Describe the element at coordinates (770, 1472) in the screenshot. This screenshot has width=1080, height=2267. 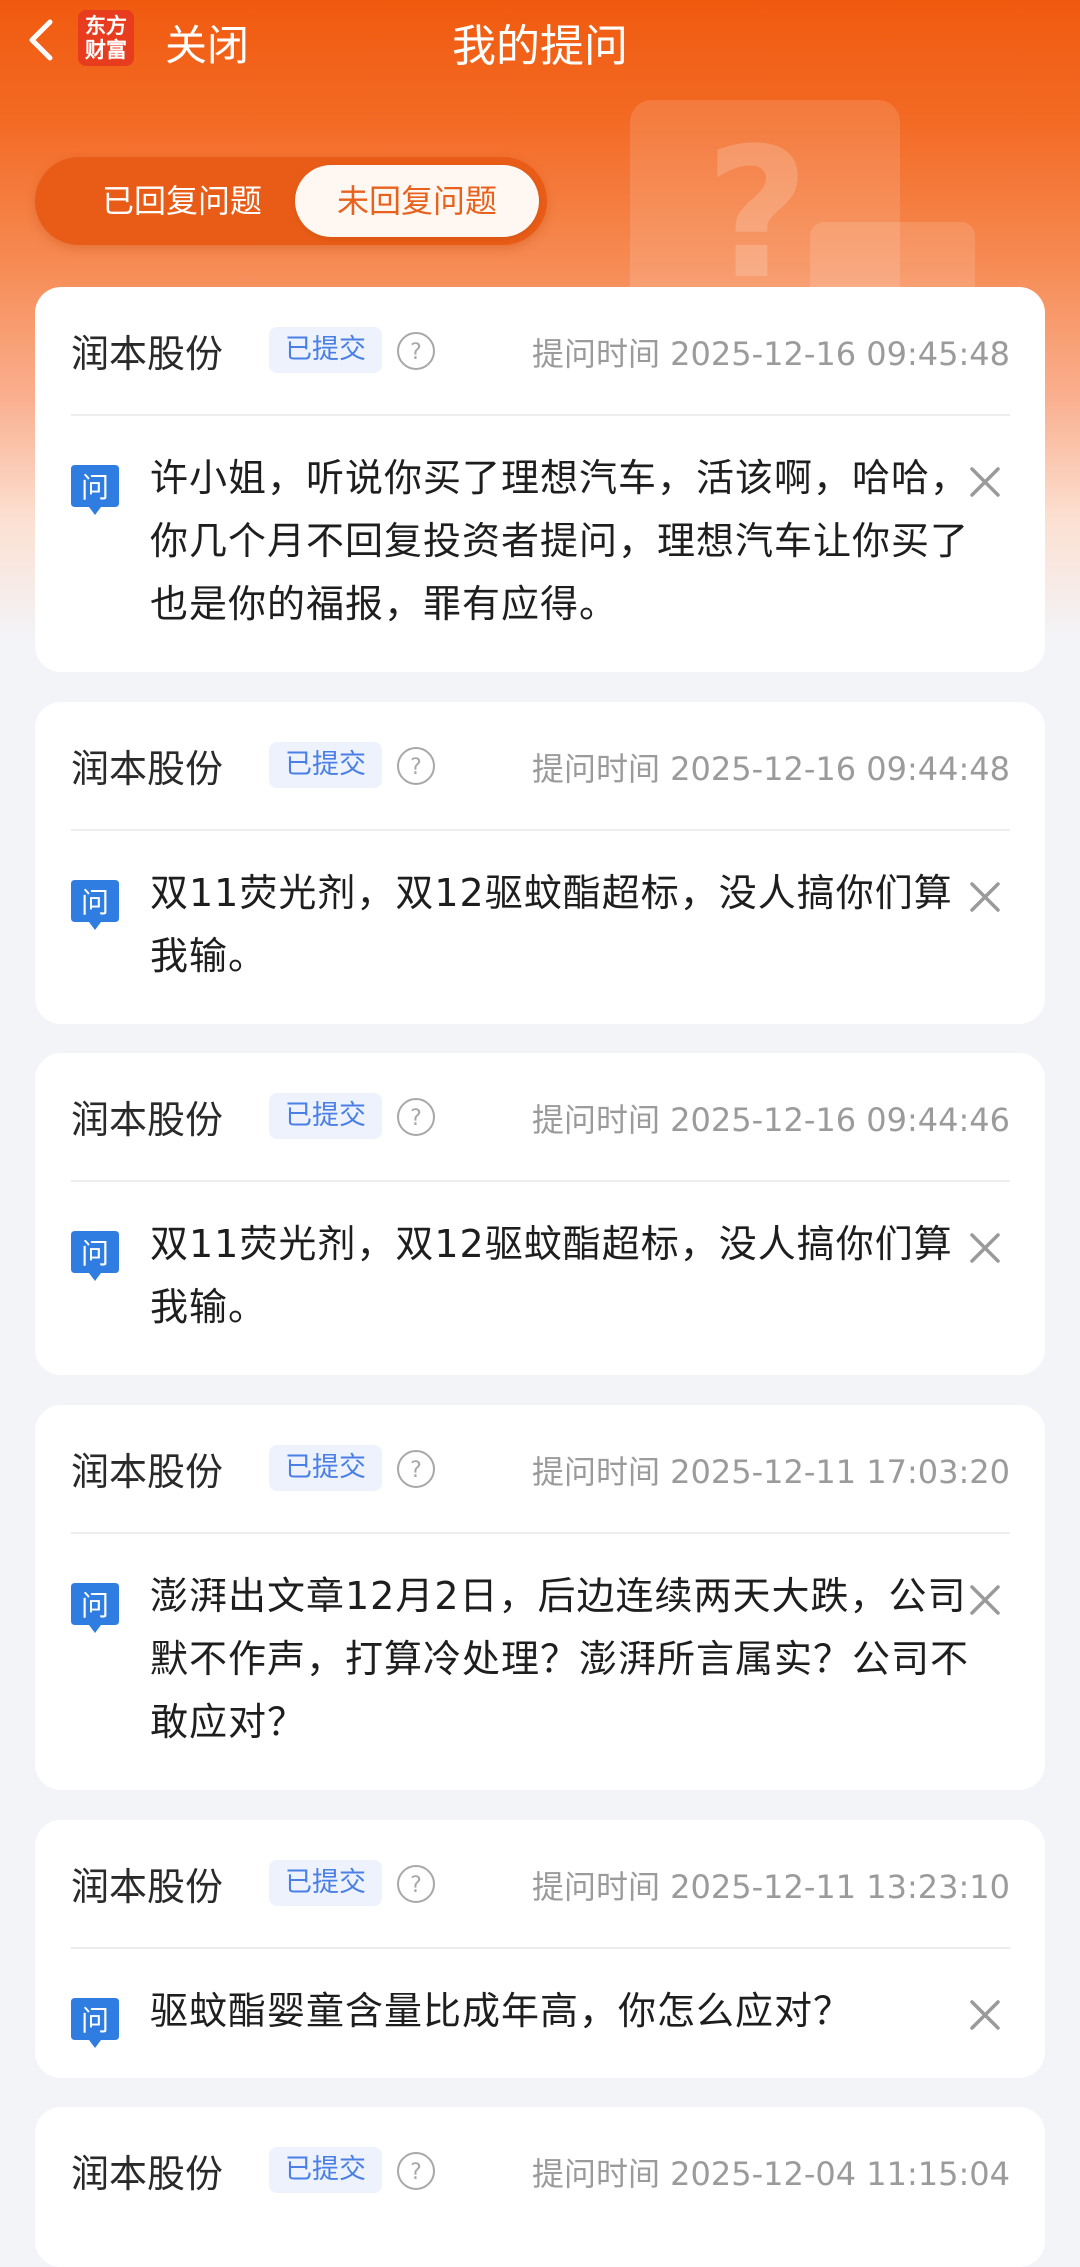
I see `question-time: 提问时间 2025-12-11 17:03:20` at that location.